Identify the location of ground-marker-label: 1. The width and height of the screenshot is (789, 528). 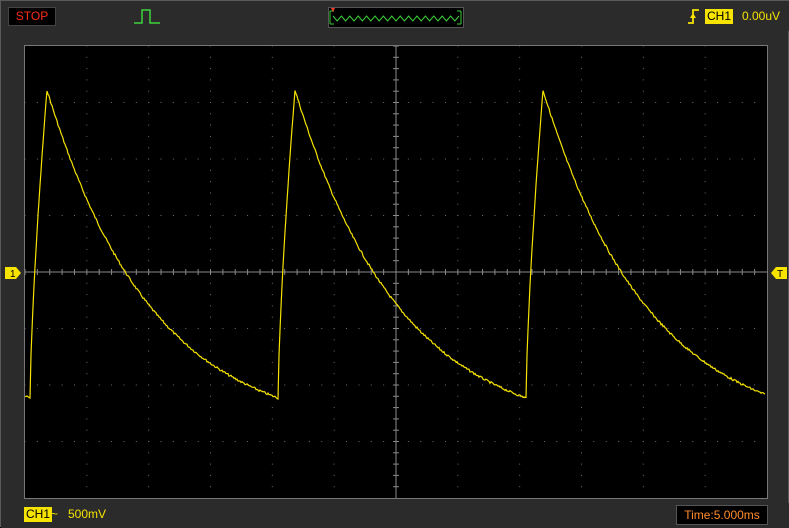
(13, 274).